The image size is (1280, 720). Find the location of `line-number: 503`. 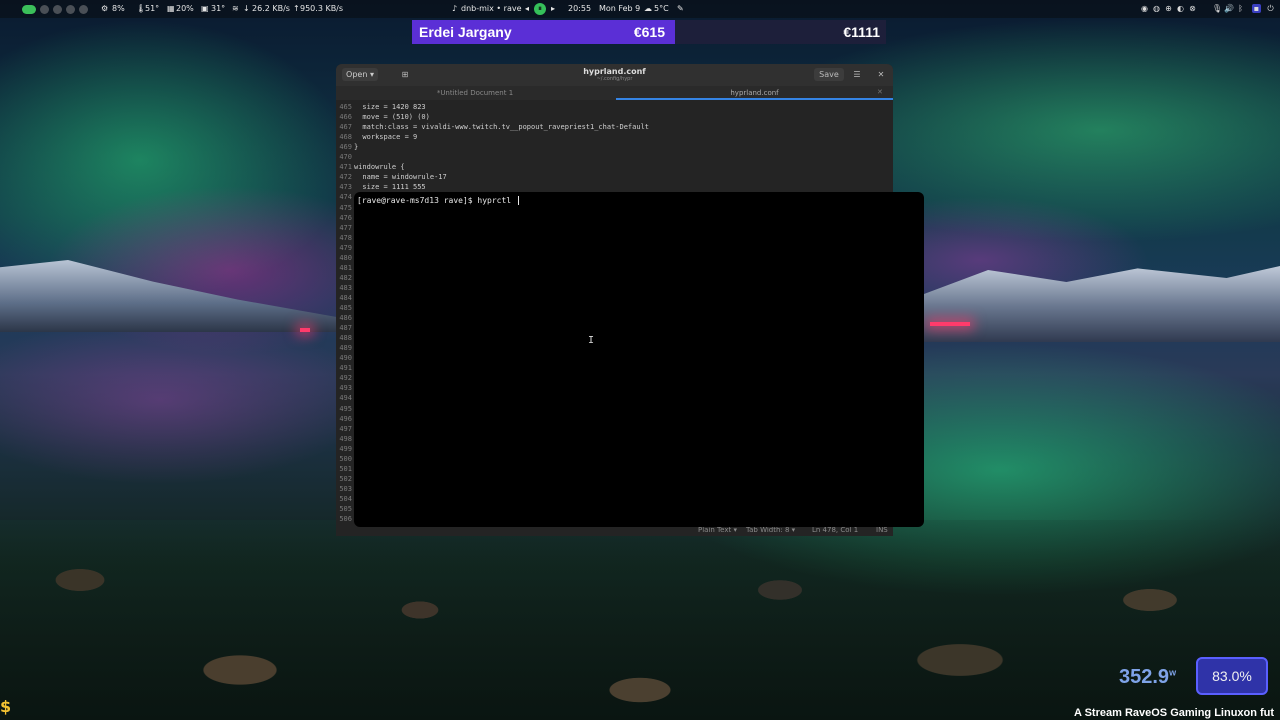

line-number: 503 is located at coordinates (345, 488).